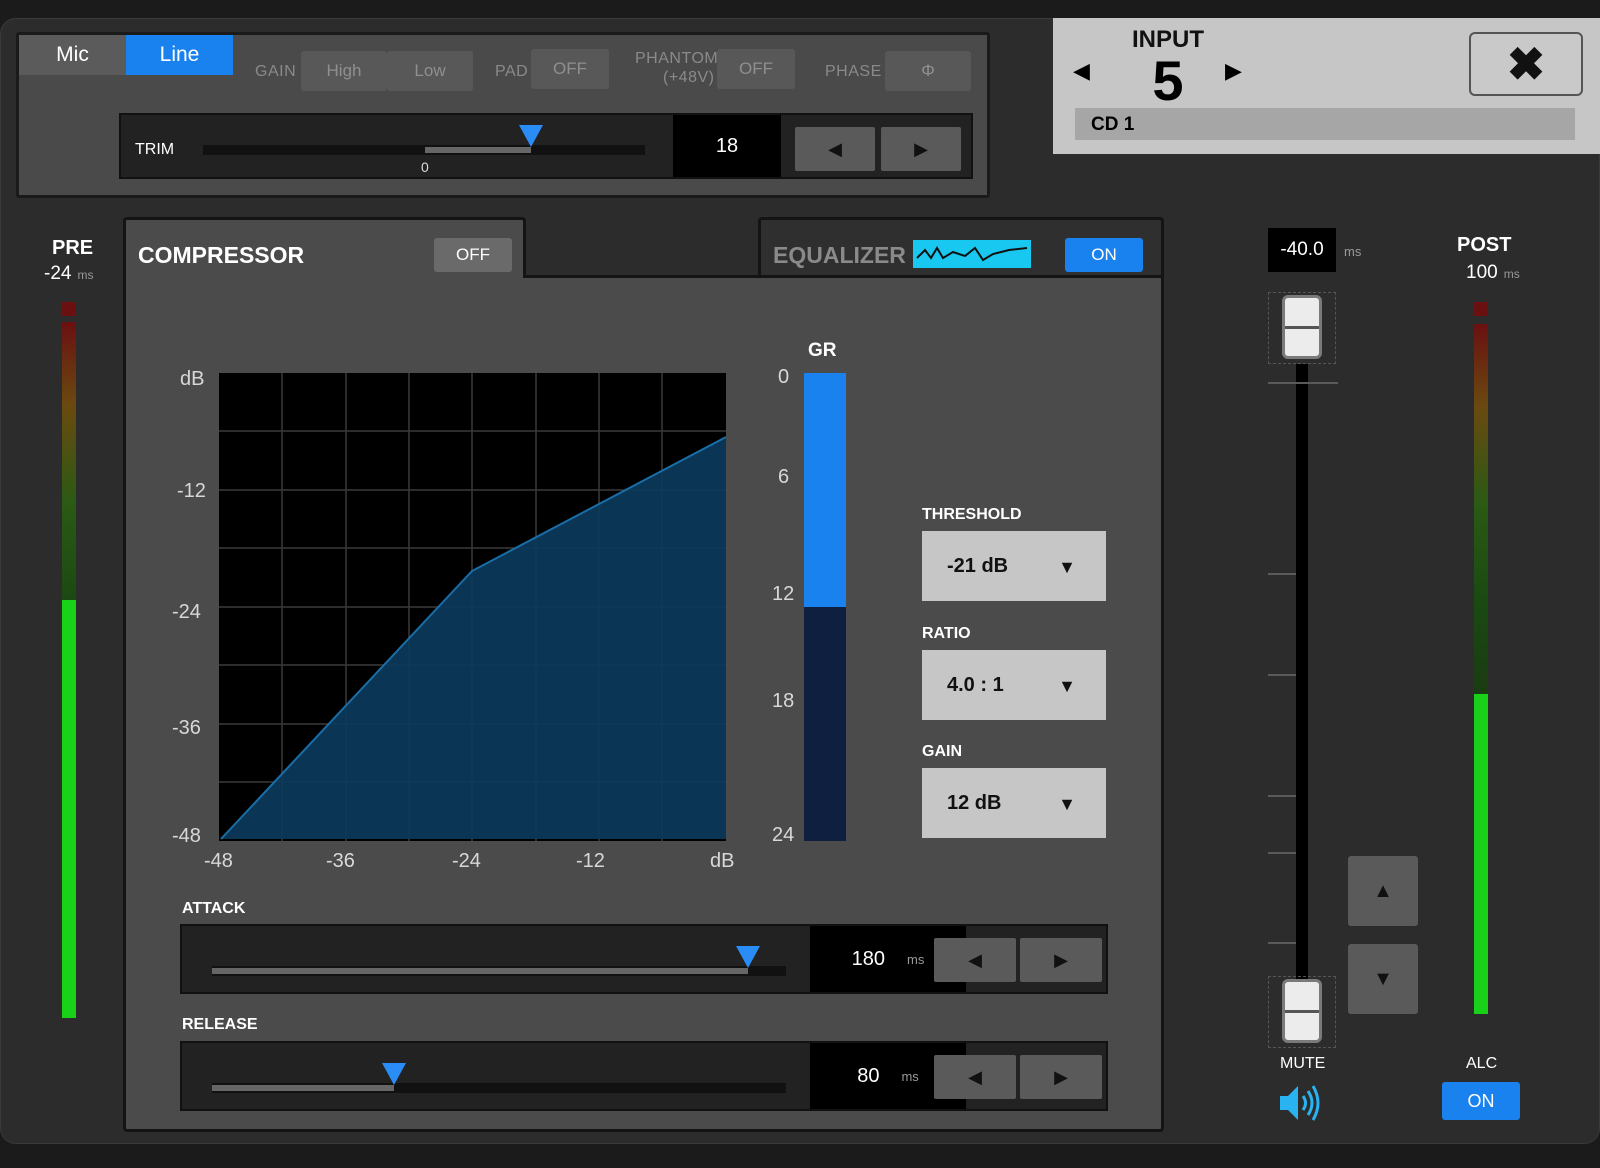 Image resolution: width=1600 pixels, height=1168 pixels. What do you see at coordinates (1482, 1063) in the screenshot?
I see `alc-label: ALC` at bounding box center [1482, 1063].